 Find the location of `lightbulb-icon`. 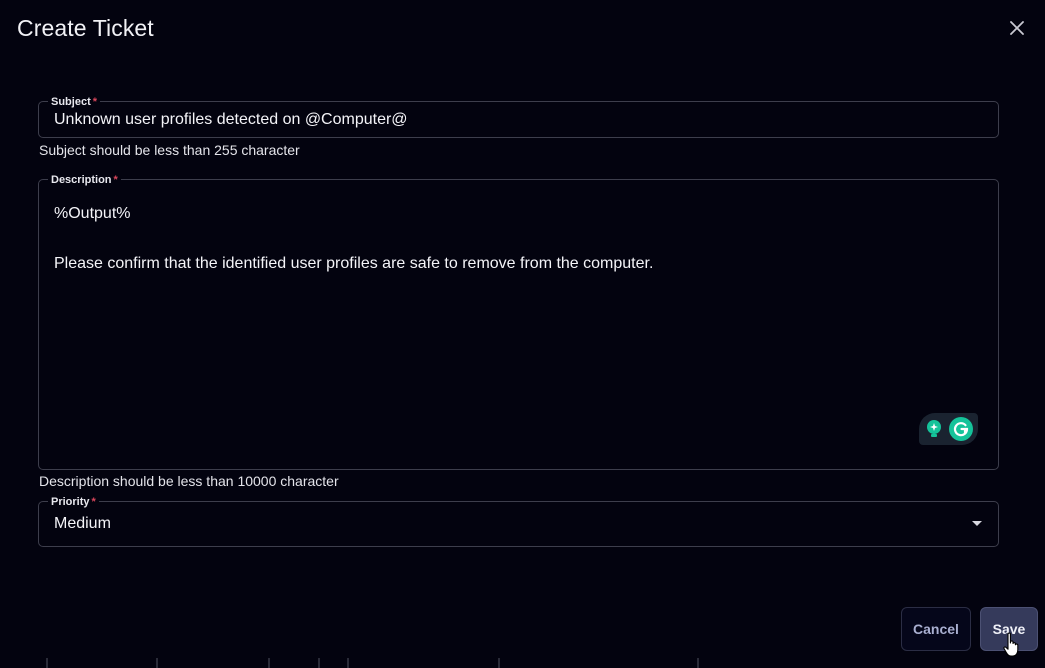

lightbulb-icon is located at coordinates (934, 429).